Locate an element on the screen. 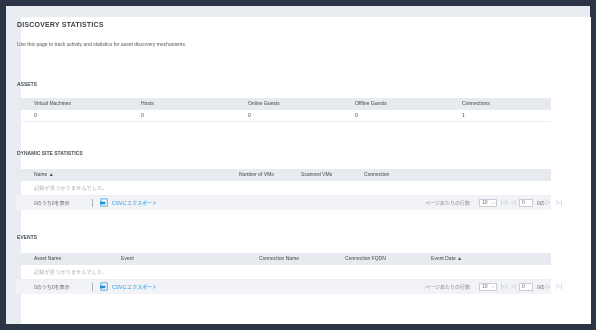 This screenshot has width=596, height=330. column-online-guests: Online Guests is located at coordinates (264, 104).